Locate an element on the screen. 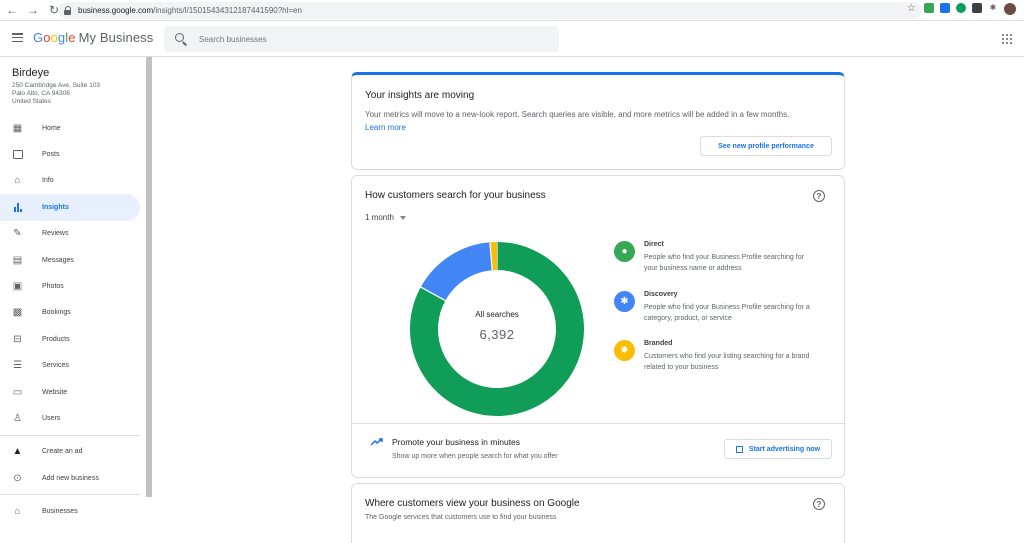  legend-title: Branded is located at coordinates (658, 343).